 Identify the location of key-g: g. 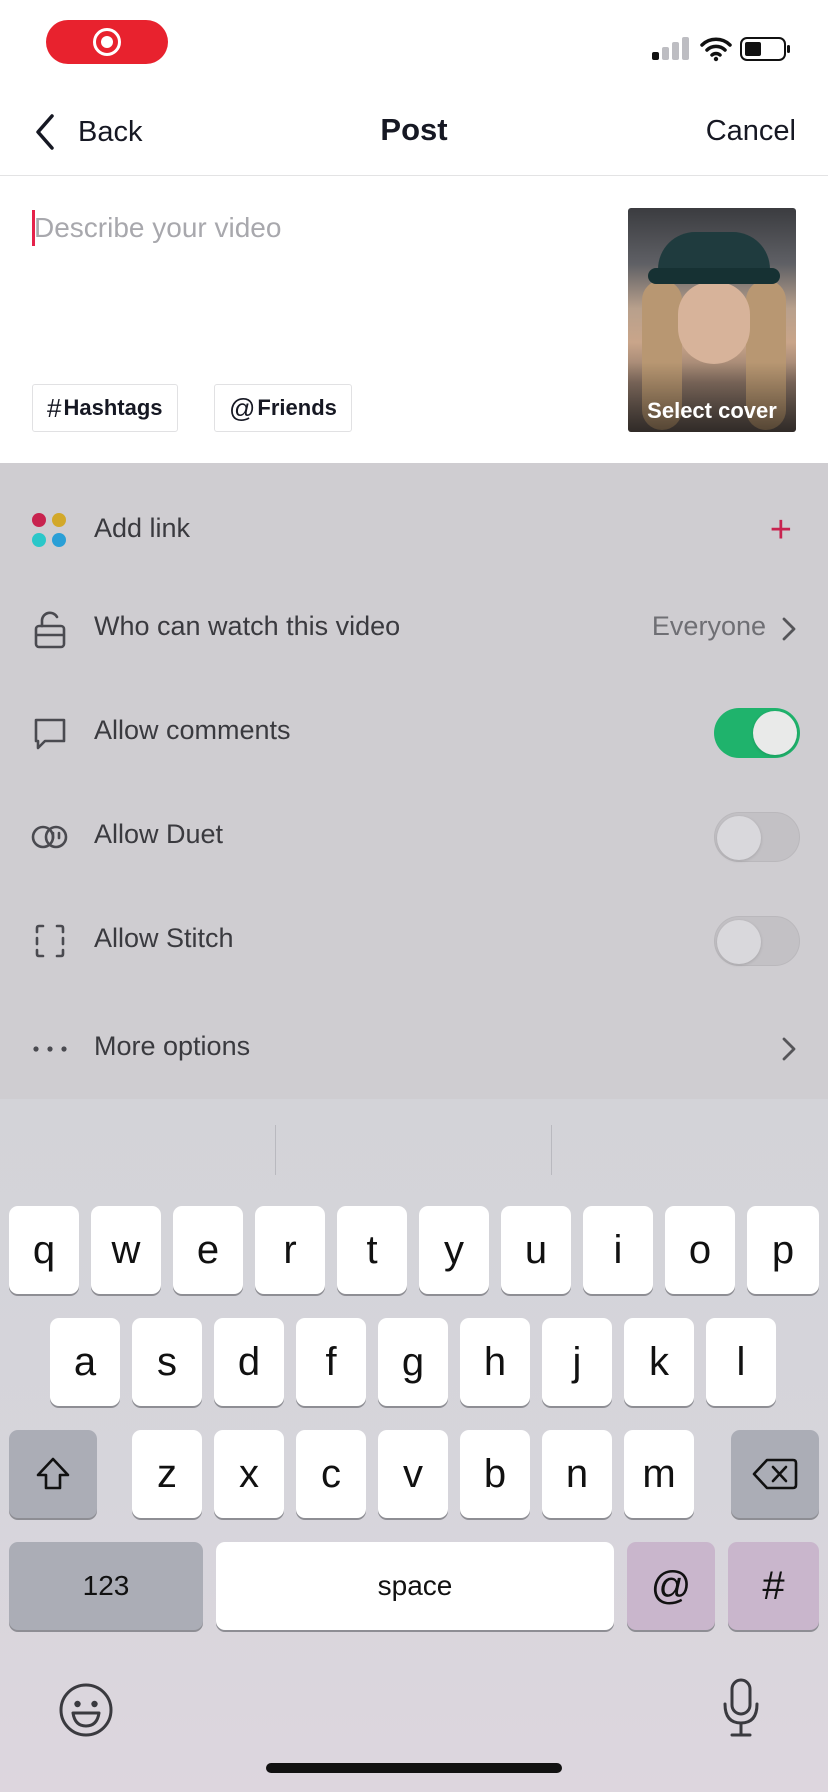
(413, 1362).